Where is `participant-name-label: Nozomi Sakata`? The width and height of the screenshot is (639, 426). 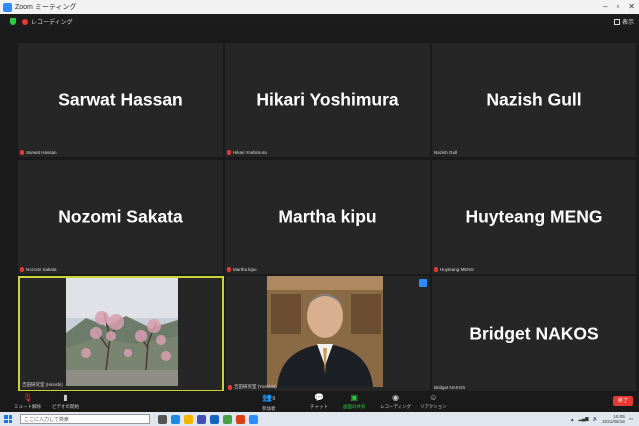
participant-name-label: Nozomi Sakata is located at coordinates (38, 269).